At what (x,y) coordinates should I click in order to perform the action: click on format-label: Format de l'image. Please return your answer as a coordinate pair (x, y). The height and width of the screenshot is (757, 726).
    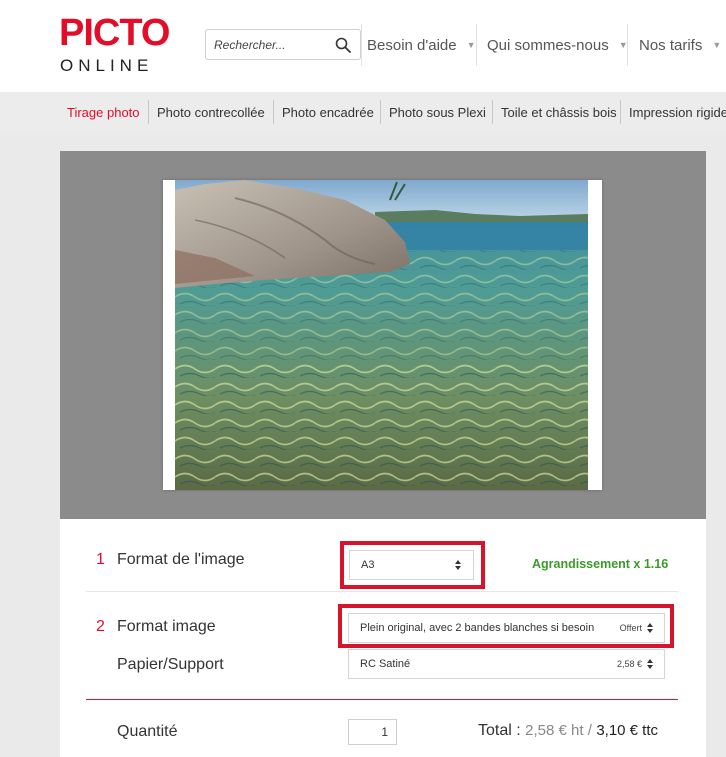
    Looking at the image, I should click on (181, 559).